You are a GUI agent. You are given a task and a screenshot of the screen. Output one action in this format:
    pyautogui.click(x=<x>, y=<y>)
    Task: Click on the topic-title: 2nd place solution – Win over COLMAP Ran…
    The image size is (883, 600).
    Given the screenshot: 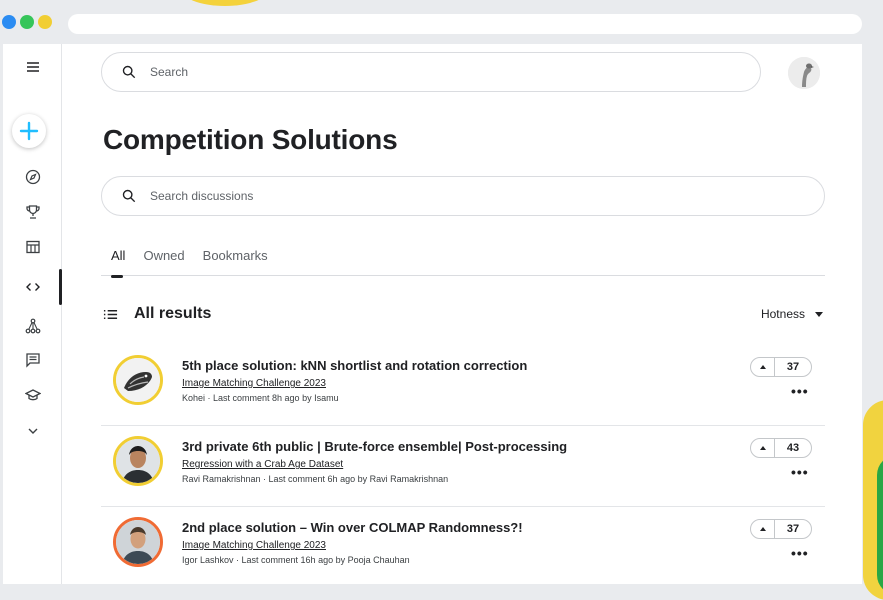 What is the action you would take?
    pyautogui.click(x=352, y=527)
    